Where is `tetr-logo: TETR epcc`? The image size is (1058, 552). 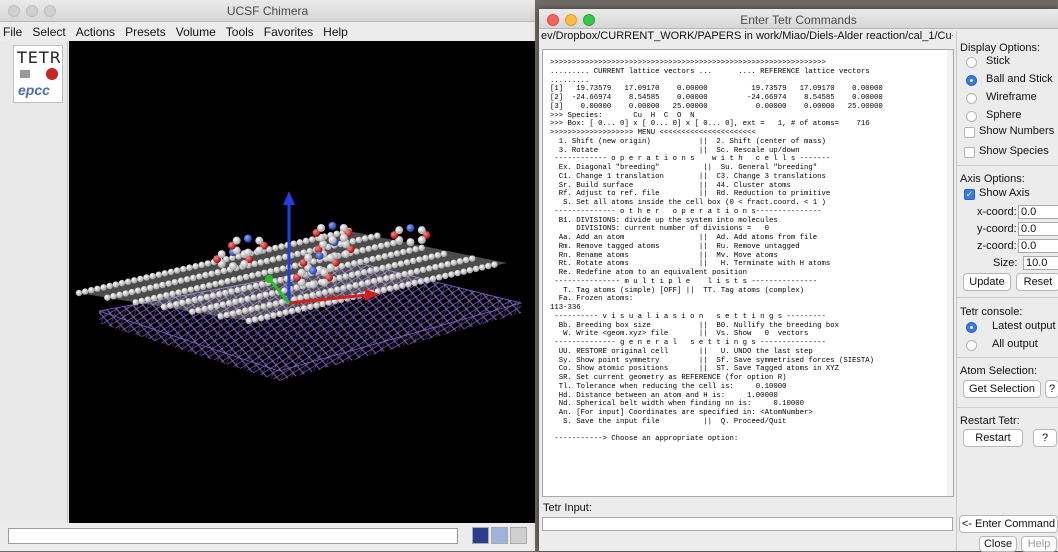 tetr-logo: TETR epcc is located at coordinates (38, 74).